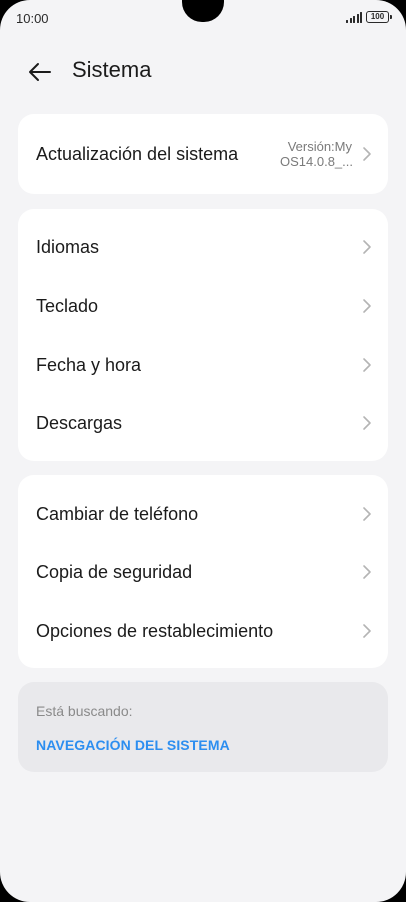 The width and height of the screenshot is (406, 902). I want to click on system-navigation-link: NAVEGACIÓN DEL SISTEMA, so click(133, 745).